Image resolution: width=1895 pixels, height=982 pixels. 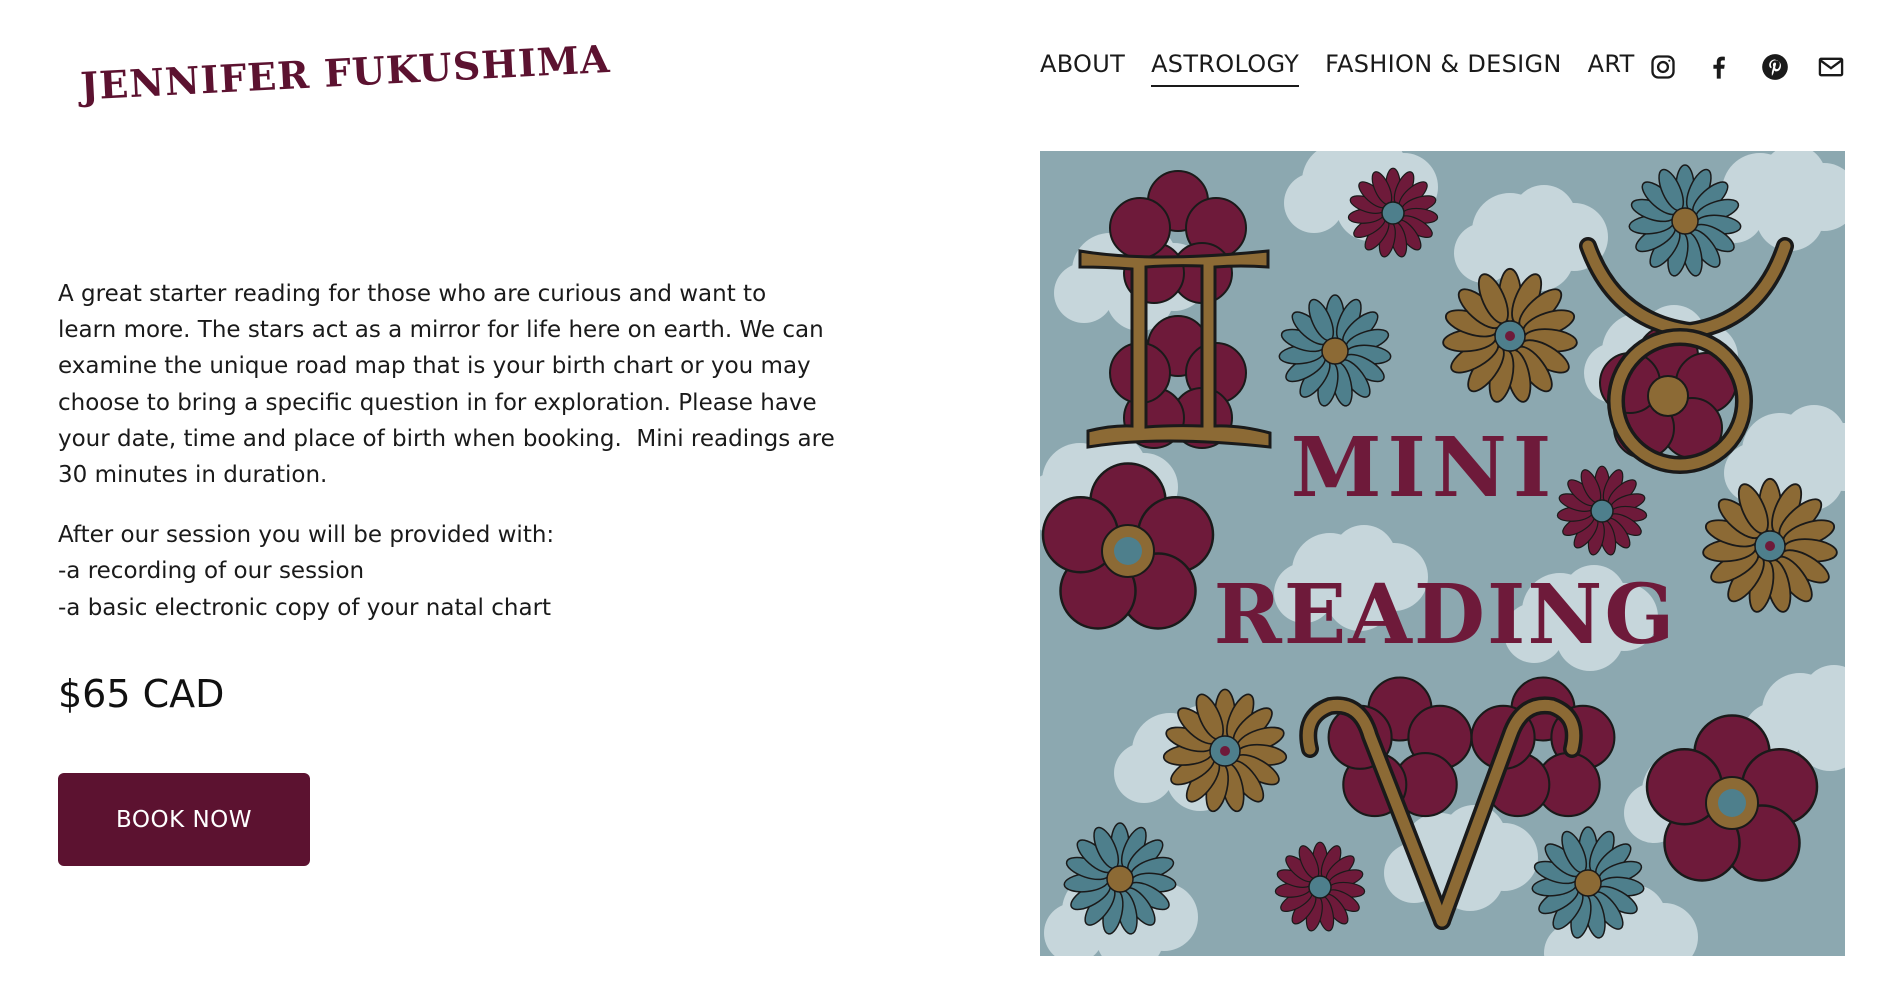 I want to click on artwork-title-reading: READING, so click(x=1445, y=615).